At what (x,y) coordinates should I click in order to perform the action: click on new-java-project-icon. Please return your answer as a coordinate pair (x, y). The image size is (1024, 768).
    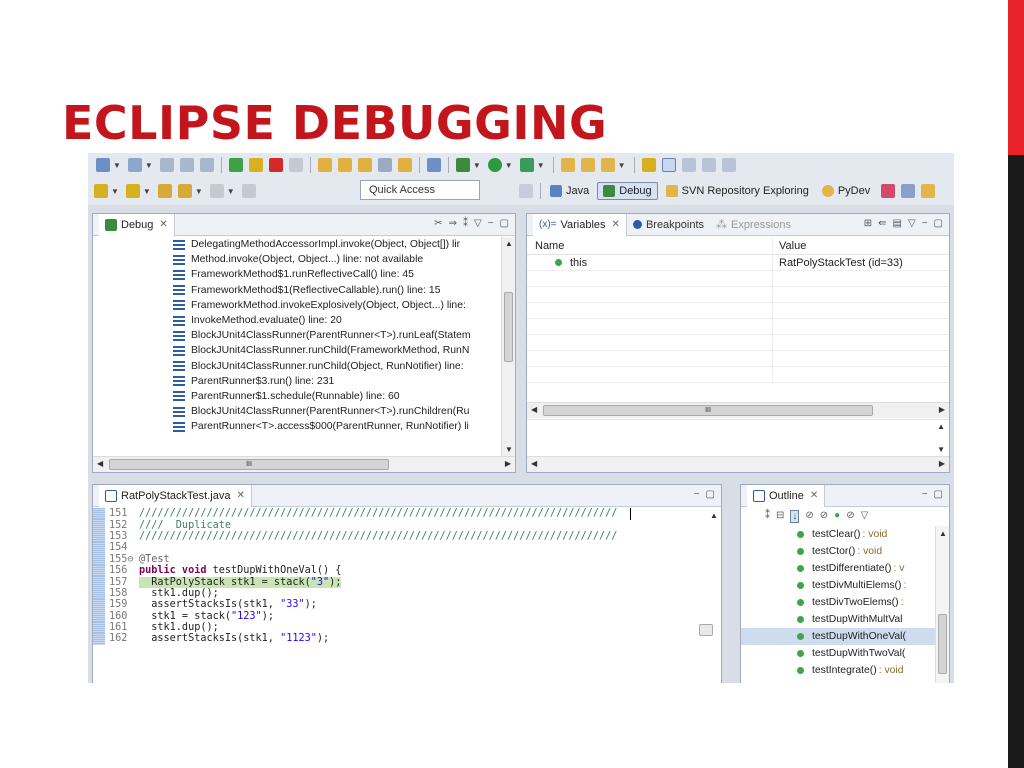
    Looking at the image, I should click on (567, 165).